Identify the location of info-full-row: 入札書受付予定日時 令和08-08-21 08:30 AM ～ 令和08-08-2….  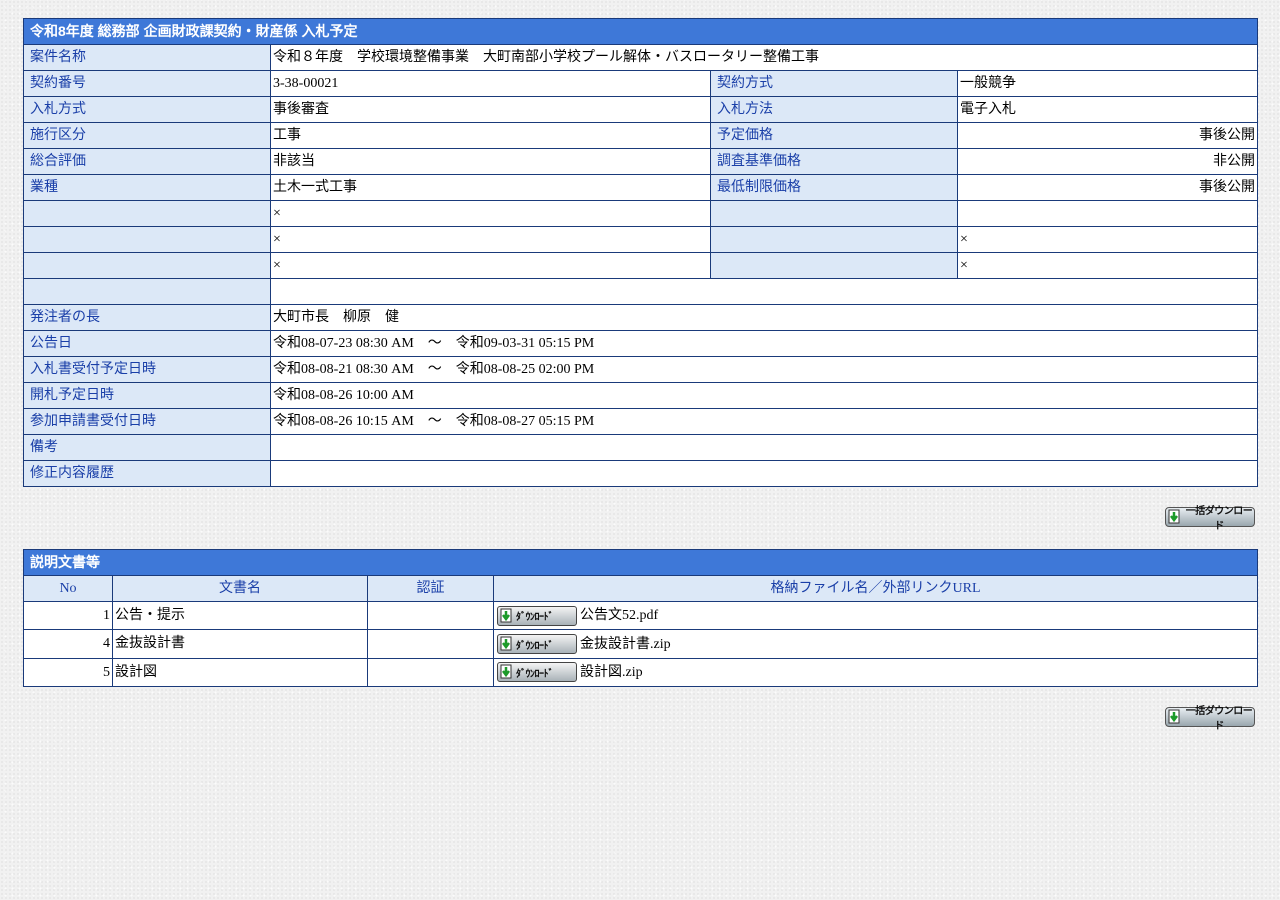
(641, 369).